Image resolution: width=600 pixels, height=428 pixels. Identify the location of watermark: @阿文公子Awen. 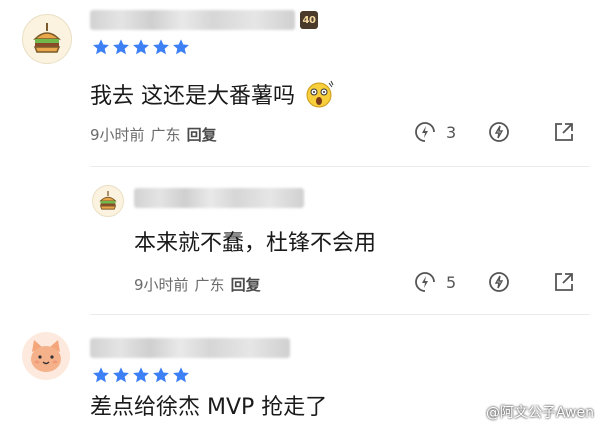
(529, 412).